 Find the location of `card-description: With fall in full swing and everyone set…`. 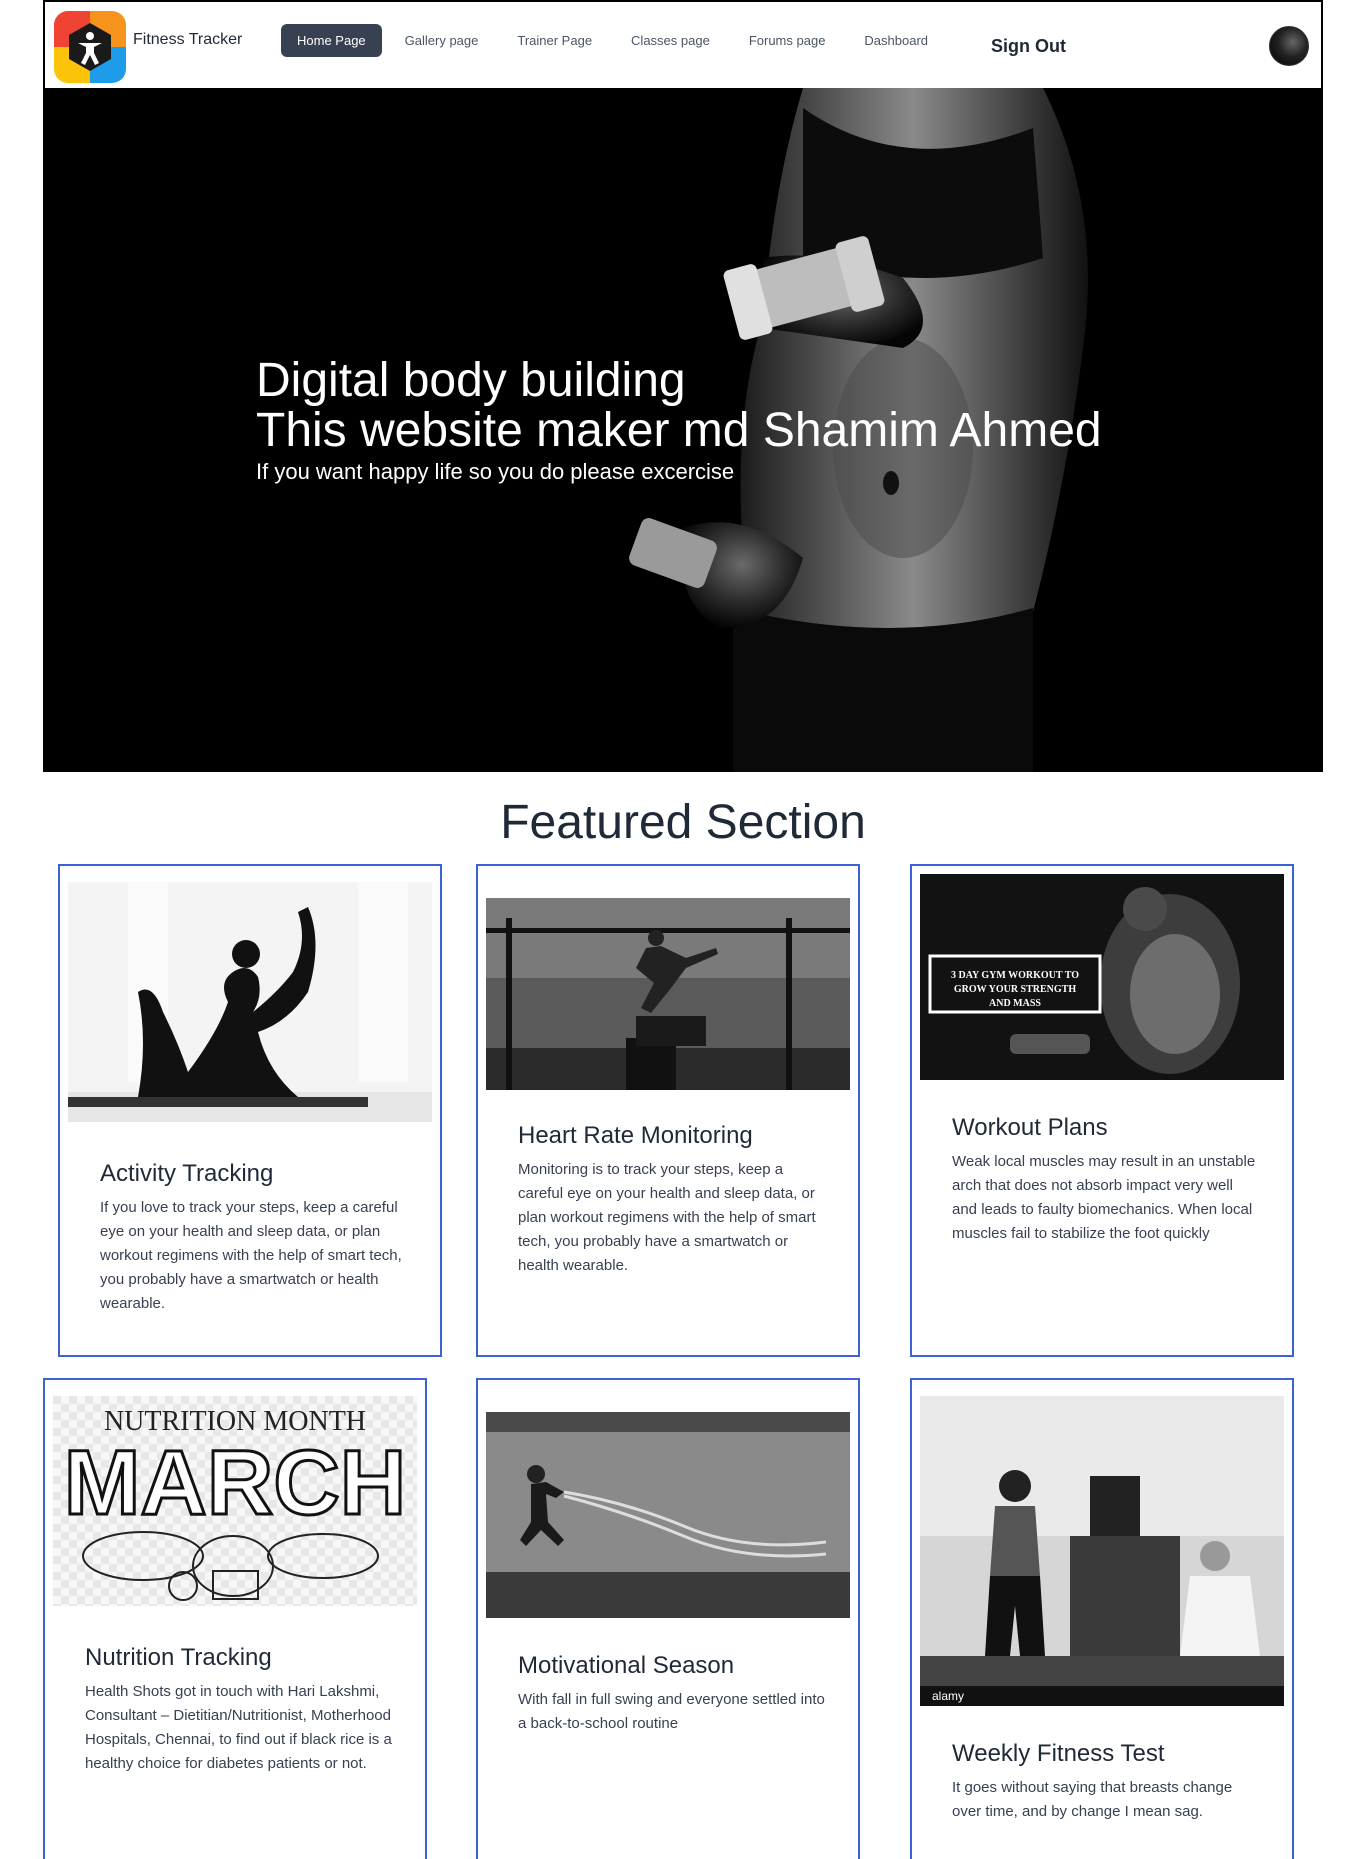

card-description: With fall in full swing and everyone set… is located at coordinates (671, 1711).